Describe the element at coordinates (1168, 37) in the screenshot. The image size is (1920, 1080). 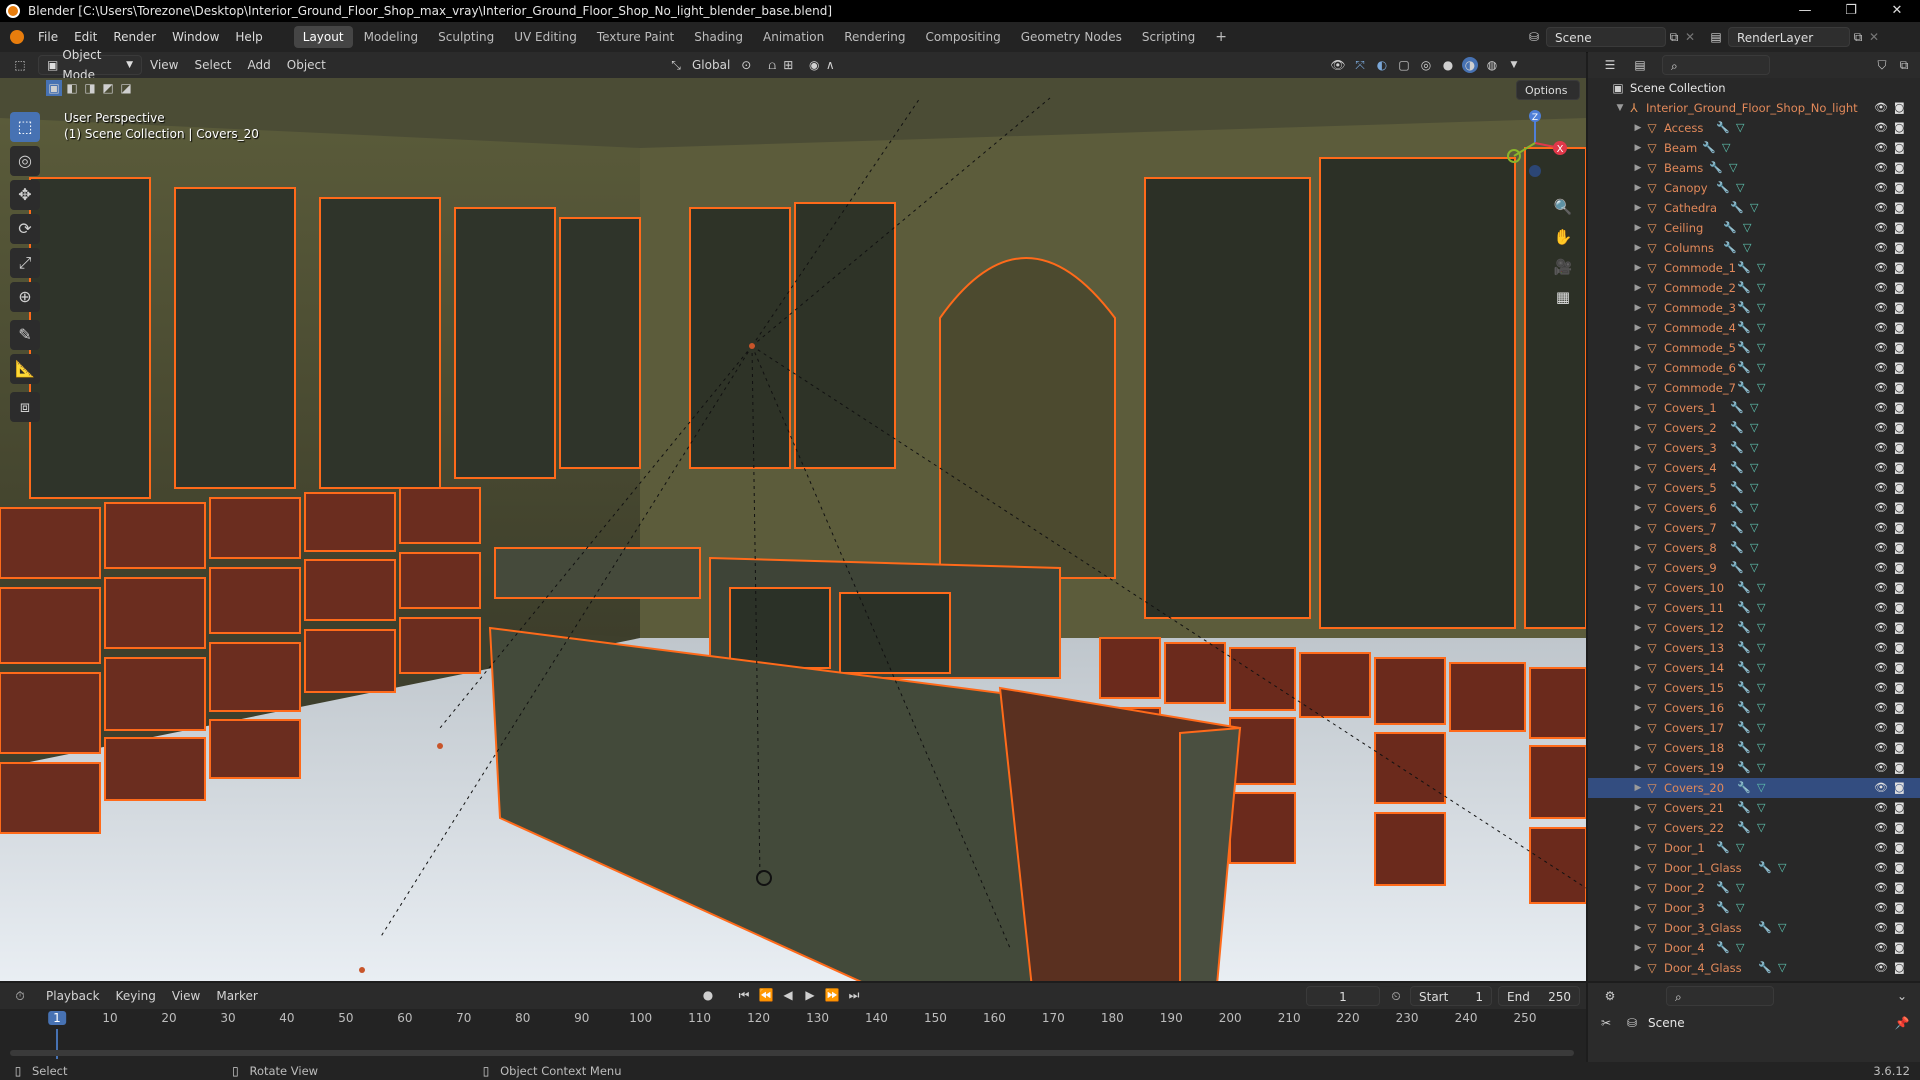
I see `tab-scripting: Scripting` at that location.